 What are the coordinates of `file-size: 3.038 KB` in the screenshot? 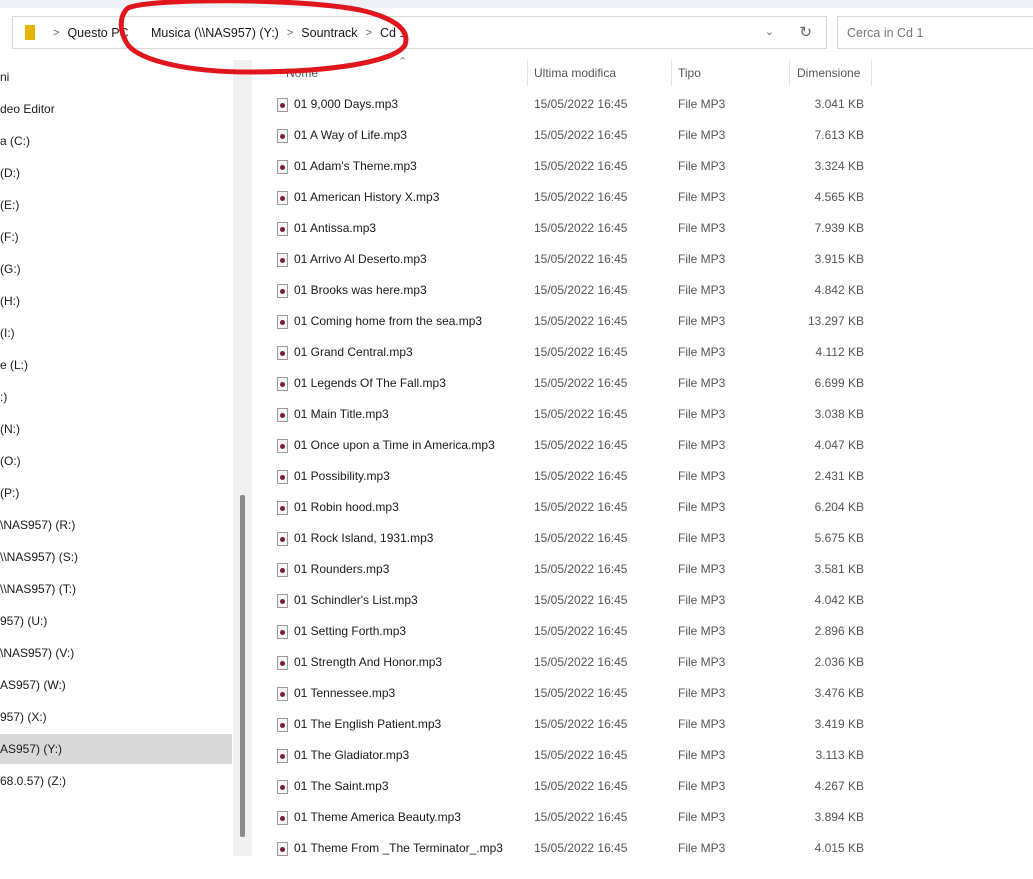 It's located at (839, 414).